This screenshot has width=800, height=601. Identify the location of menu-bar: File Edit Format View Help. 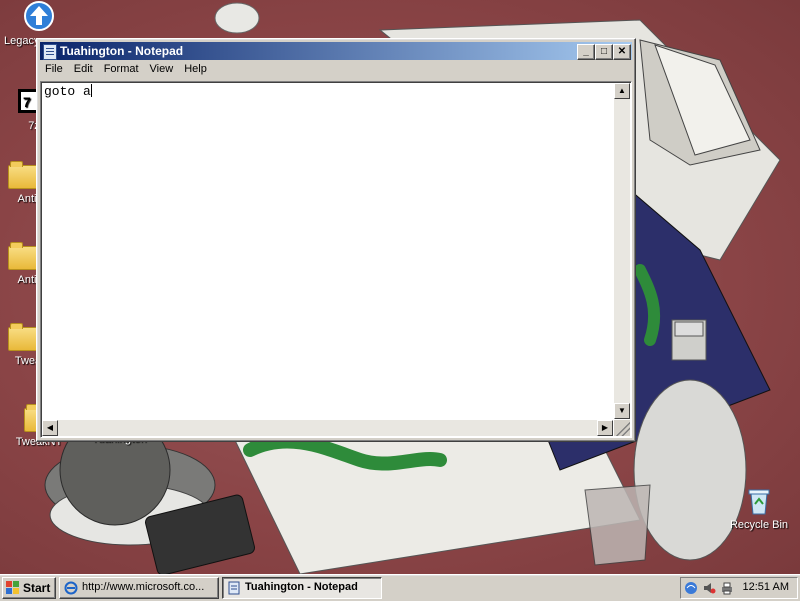
(336, 70).